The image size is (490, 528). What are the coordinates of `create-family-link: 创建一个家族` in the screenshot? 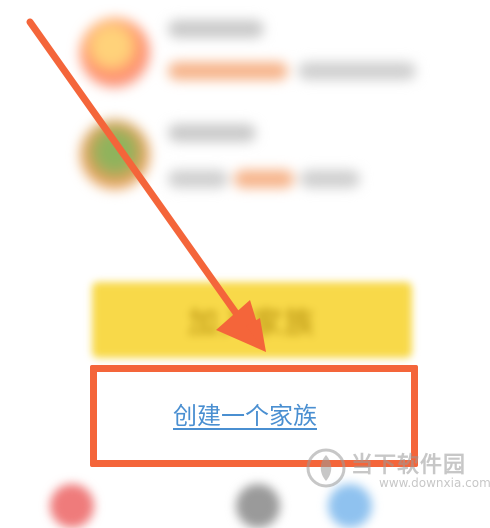 It's located at (245, 413).